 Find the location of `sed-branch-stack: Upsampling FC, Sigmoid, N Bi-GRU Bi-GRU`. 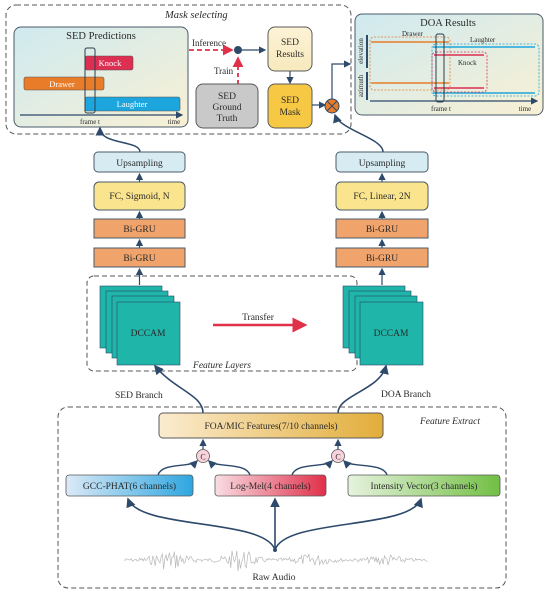

sed-branch-stack: Upsampling FC, Sigmoid, N Bi-GRU Bi-GRU is located at coordinates (139, 218).